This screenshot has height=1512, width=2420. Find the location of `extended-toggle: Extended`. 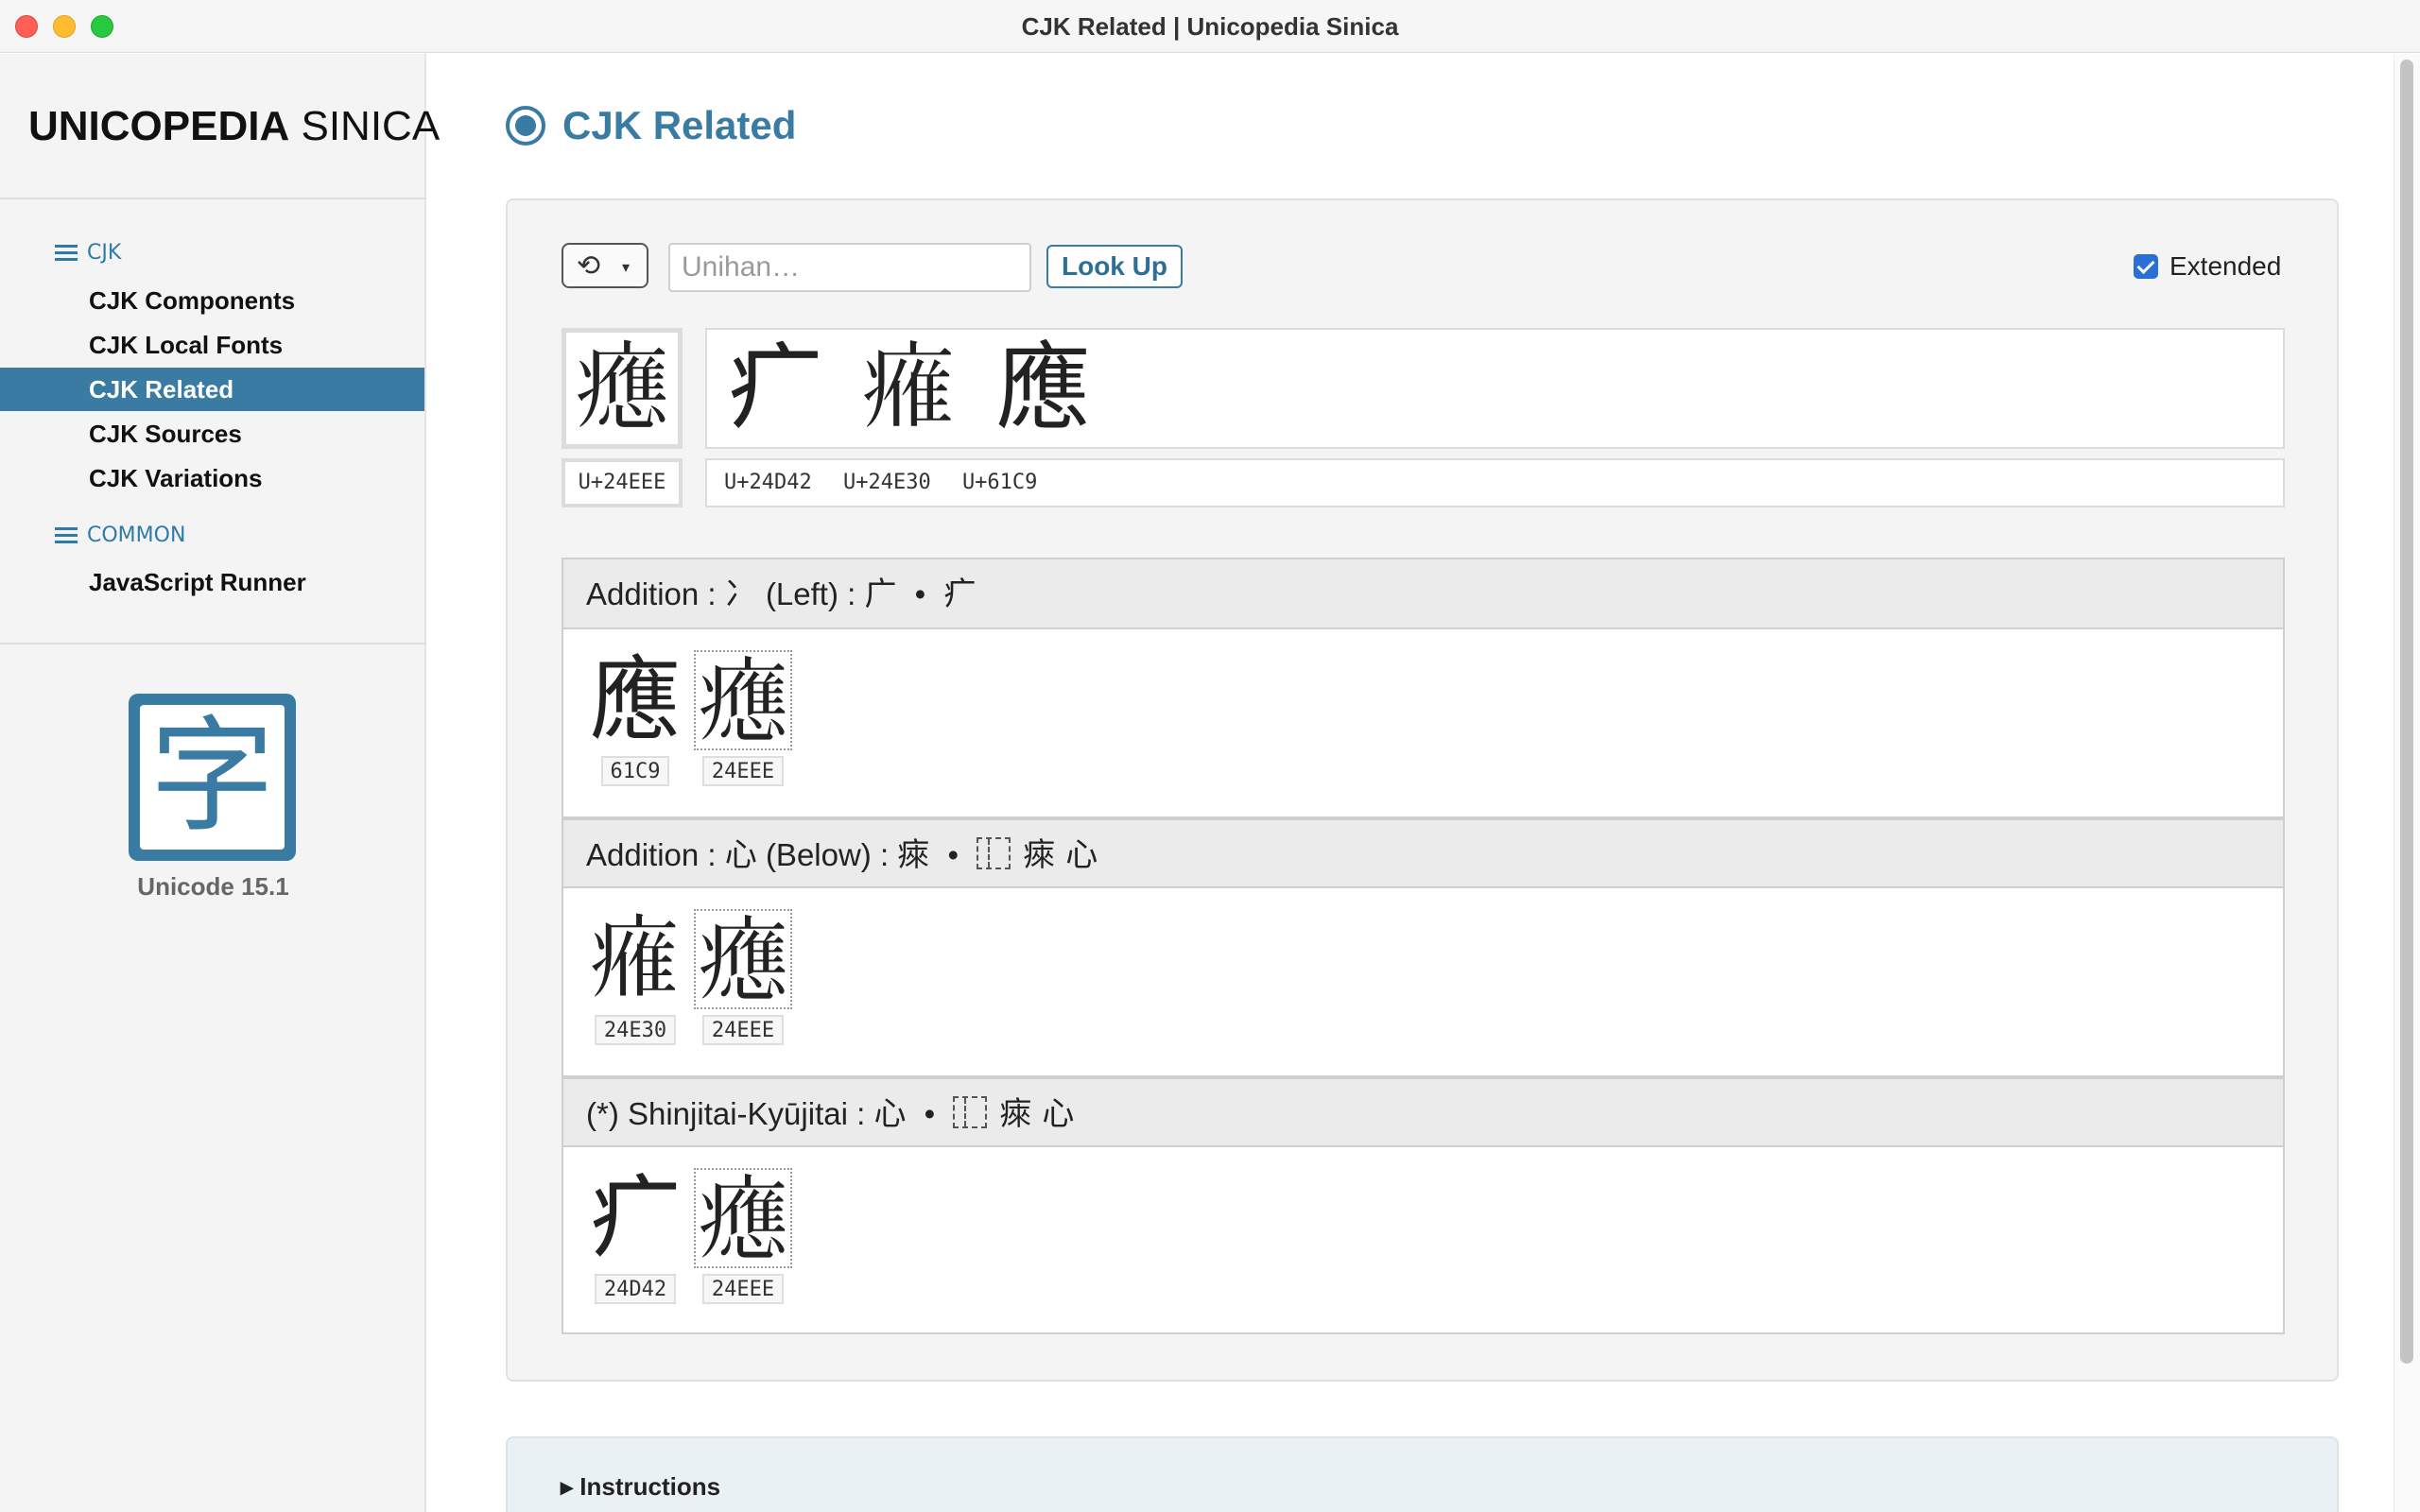

extended-toggle: Extended is located at coordinates (2207, 266).